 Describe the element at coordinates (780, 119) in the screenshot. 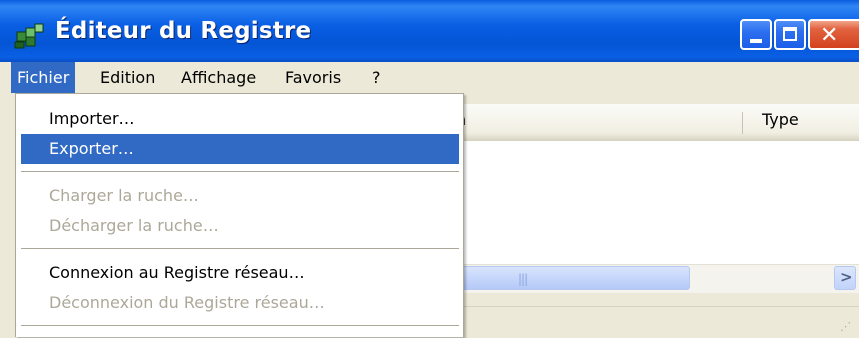

I see `column-header-type: Type` at that location.